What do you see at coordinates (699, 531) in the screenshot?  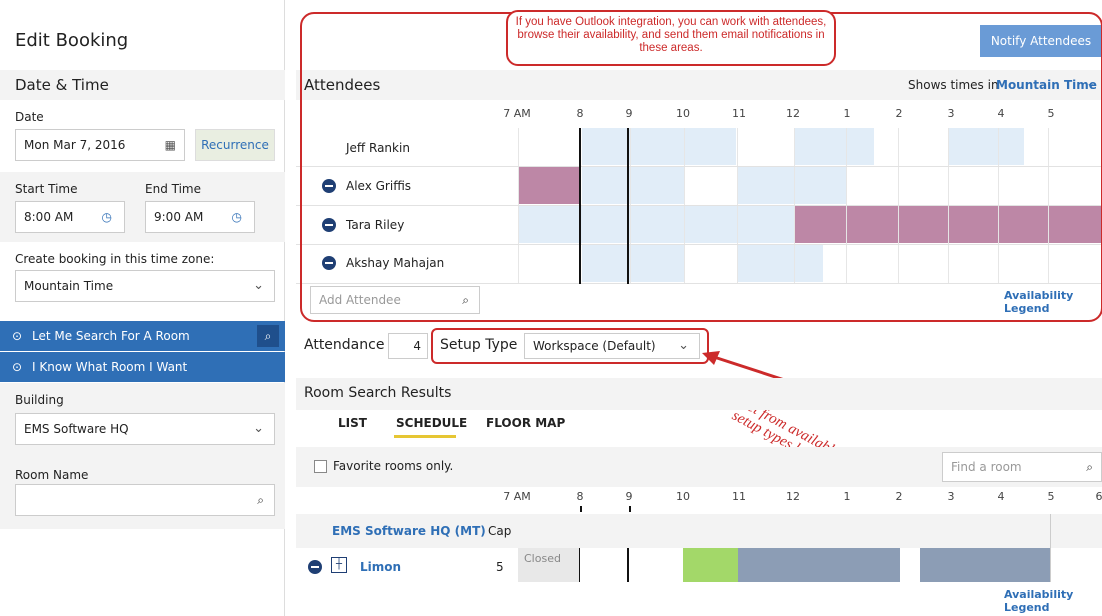 I see `building-row: EMS Software HQ (MT) Cap` at bounding box center [699, 531].